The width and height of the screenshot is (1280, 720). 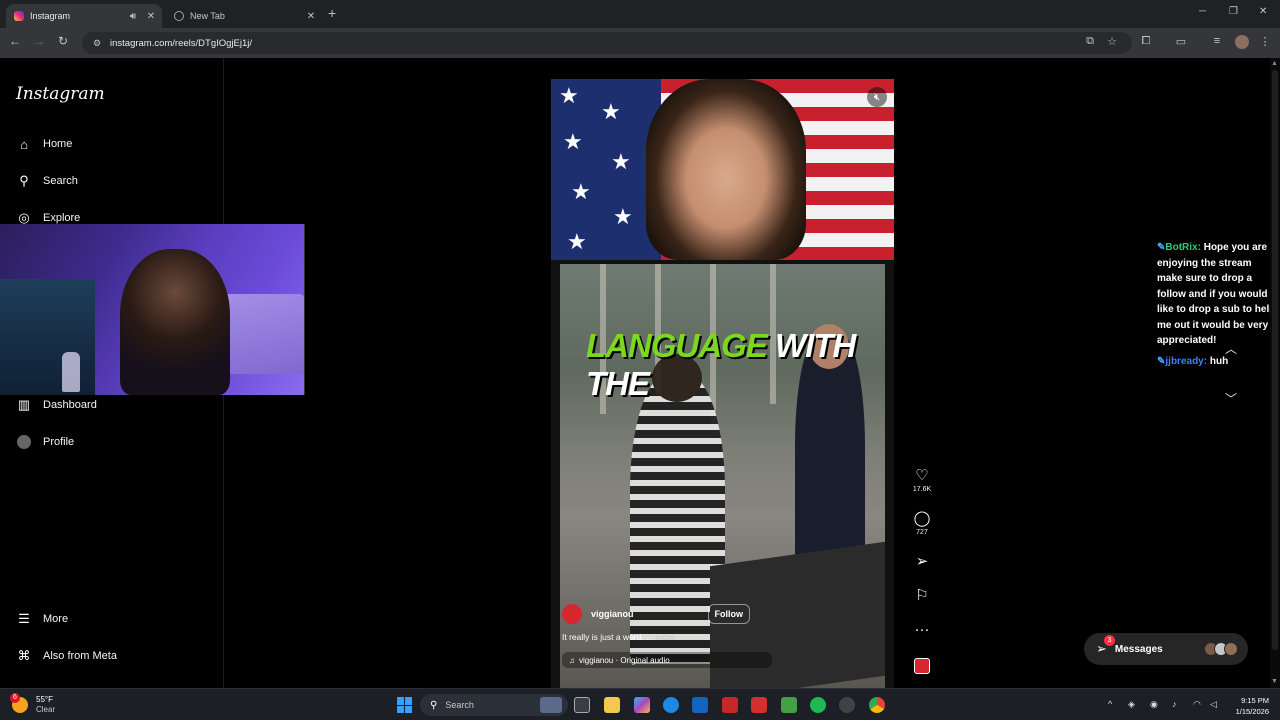 What do you see at coordinates (671, 705) in the screenshot?
I see `edge-icon` at bounding box center [671, 705].